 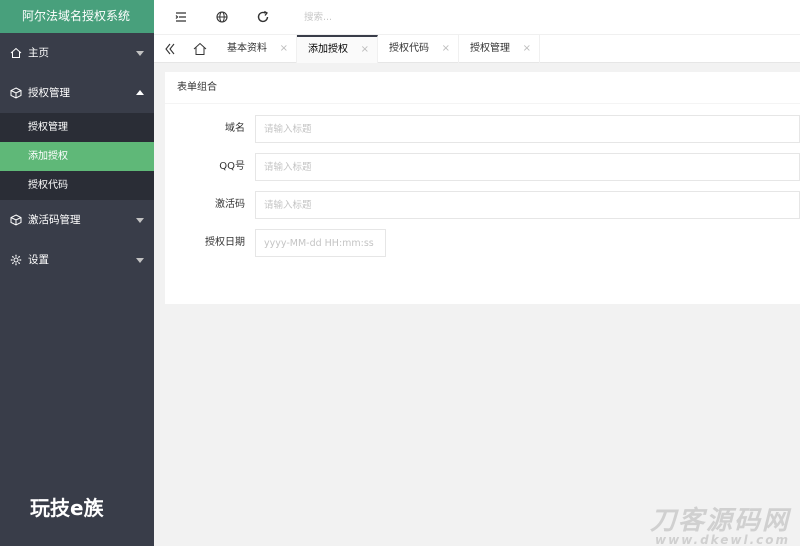 I want to click on form-row-domain: 域名, so click(x=482, y=129).